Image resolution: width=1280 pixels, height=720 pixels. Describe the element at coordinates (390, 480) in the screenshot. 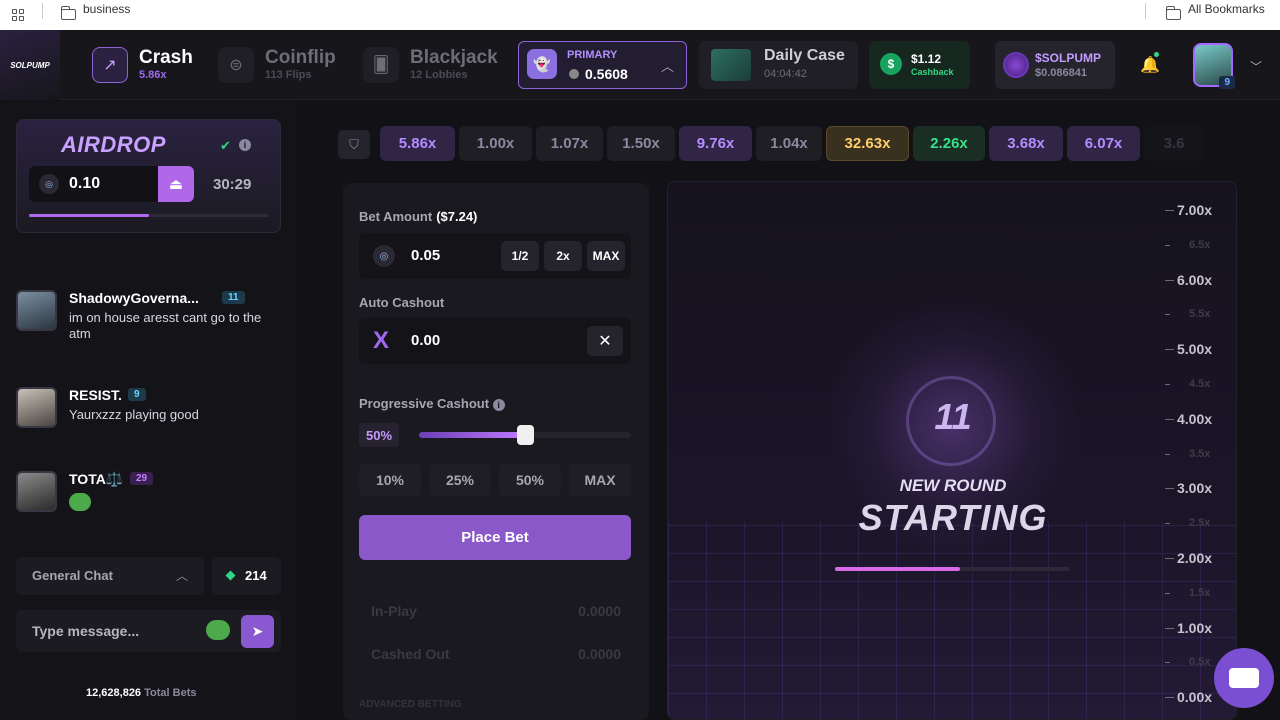

I see `quick-10-button: 10%` at that location.